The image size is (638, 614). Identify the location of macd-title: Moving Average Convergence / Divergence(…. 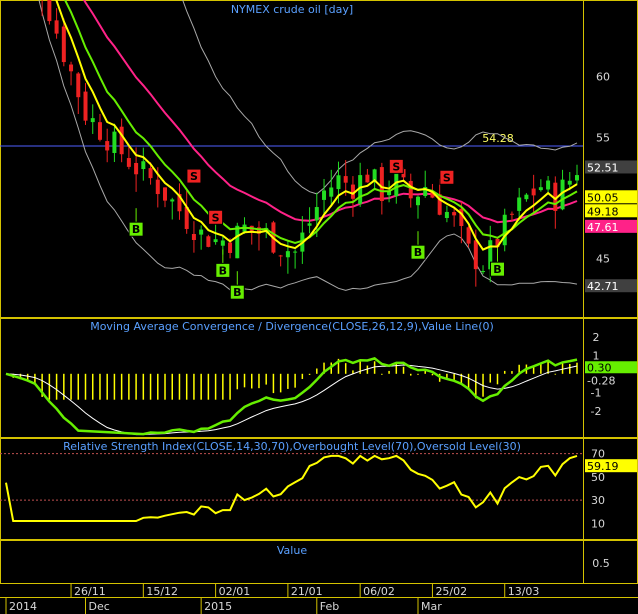
(292, 326).